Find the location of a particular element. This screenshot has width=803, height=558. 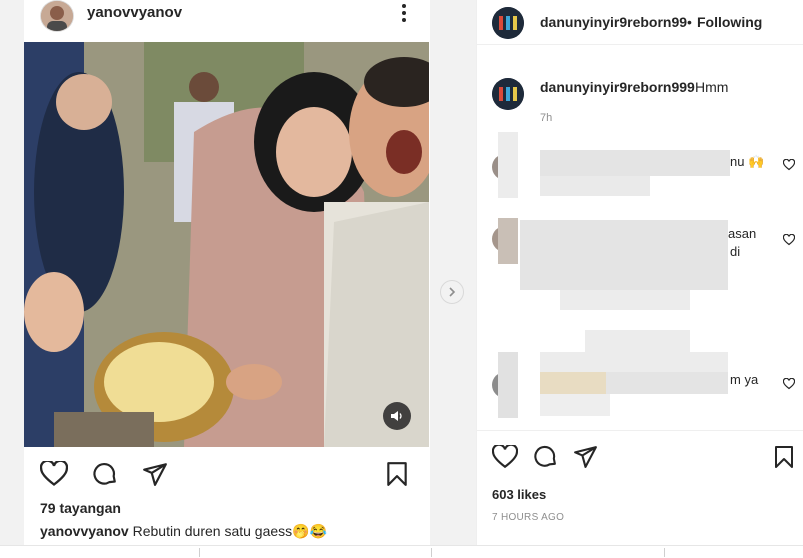

following-button: Following is located at coordinates (729, 22).